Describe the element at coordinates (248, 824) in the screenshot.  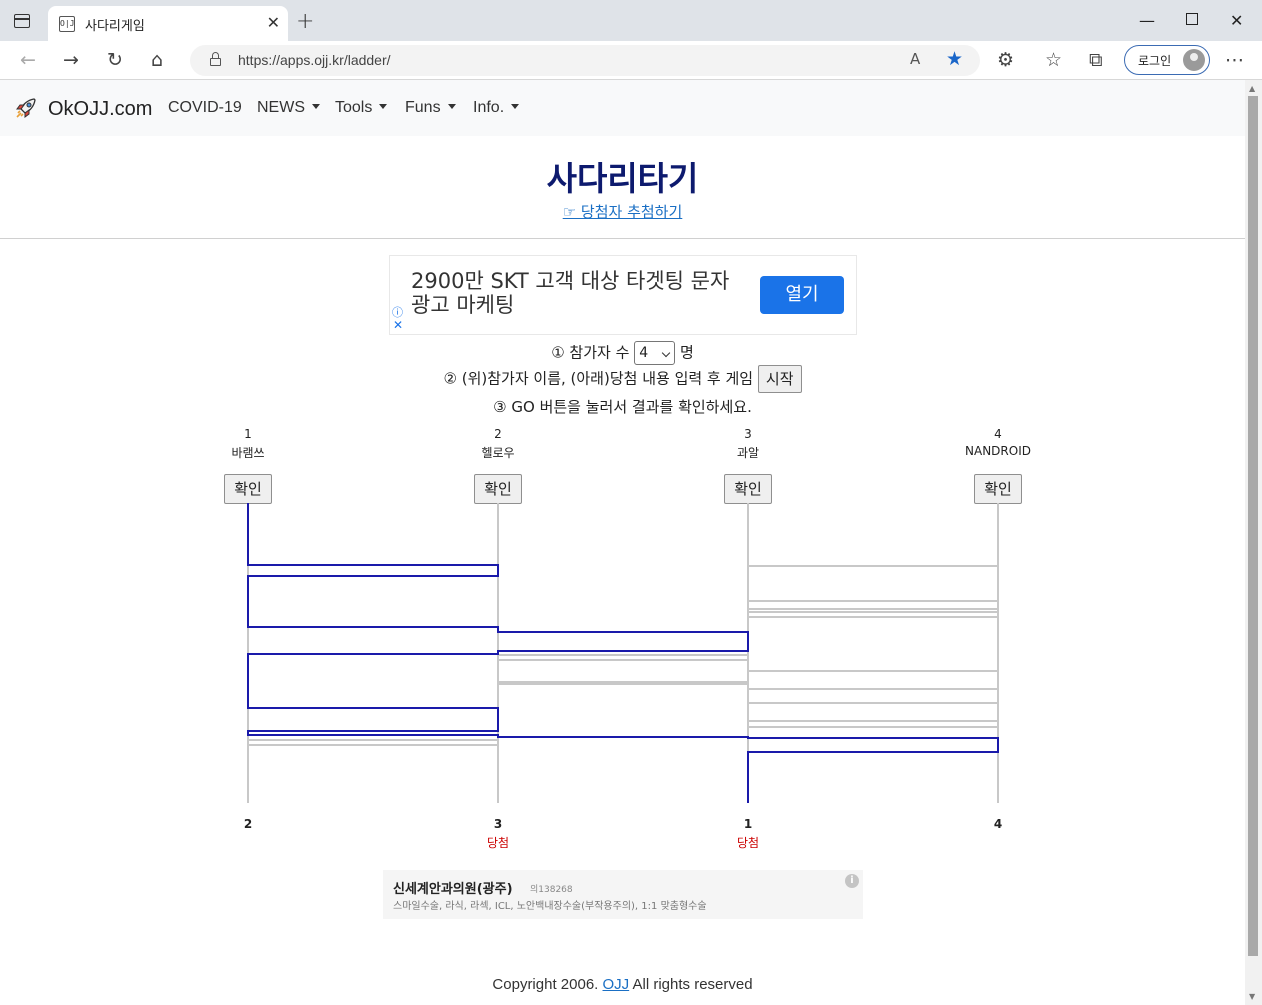
I see `result-number: 2` at that location.